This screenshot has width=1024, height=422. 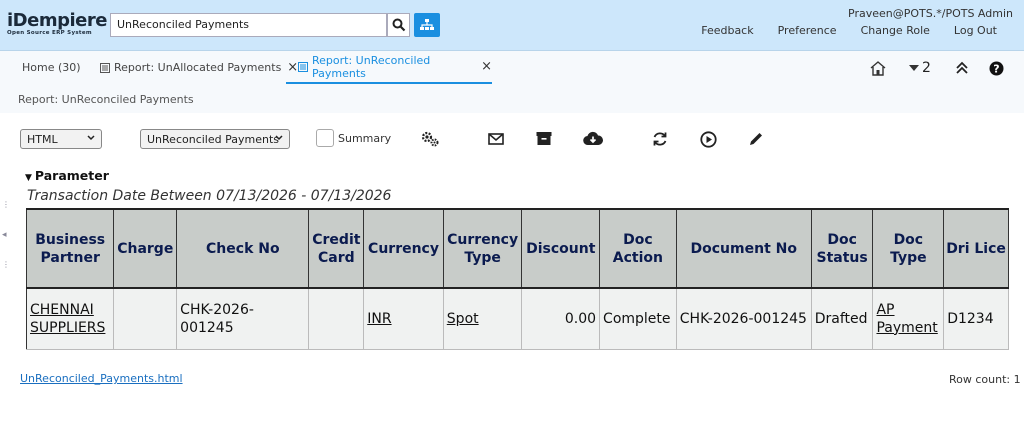 I want to click on collapse-west-icon: ◂, so click(x=4, y=235).